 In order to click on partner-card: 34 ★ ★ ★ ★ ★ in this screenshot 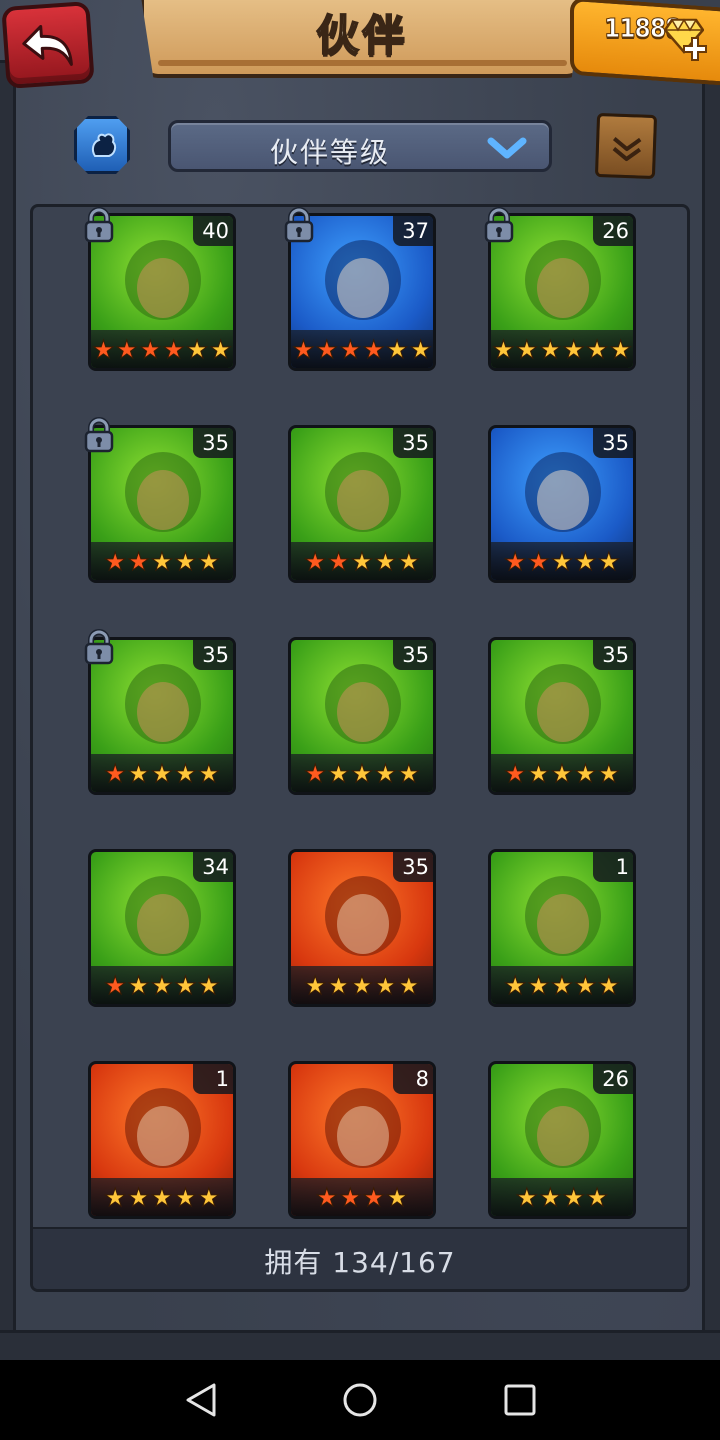, I will do `click(162, 928)`.